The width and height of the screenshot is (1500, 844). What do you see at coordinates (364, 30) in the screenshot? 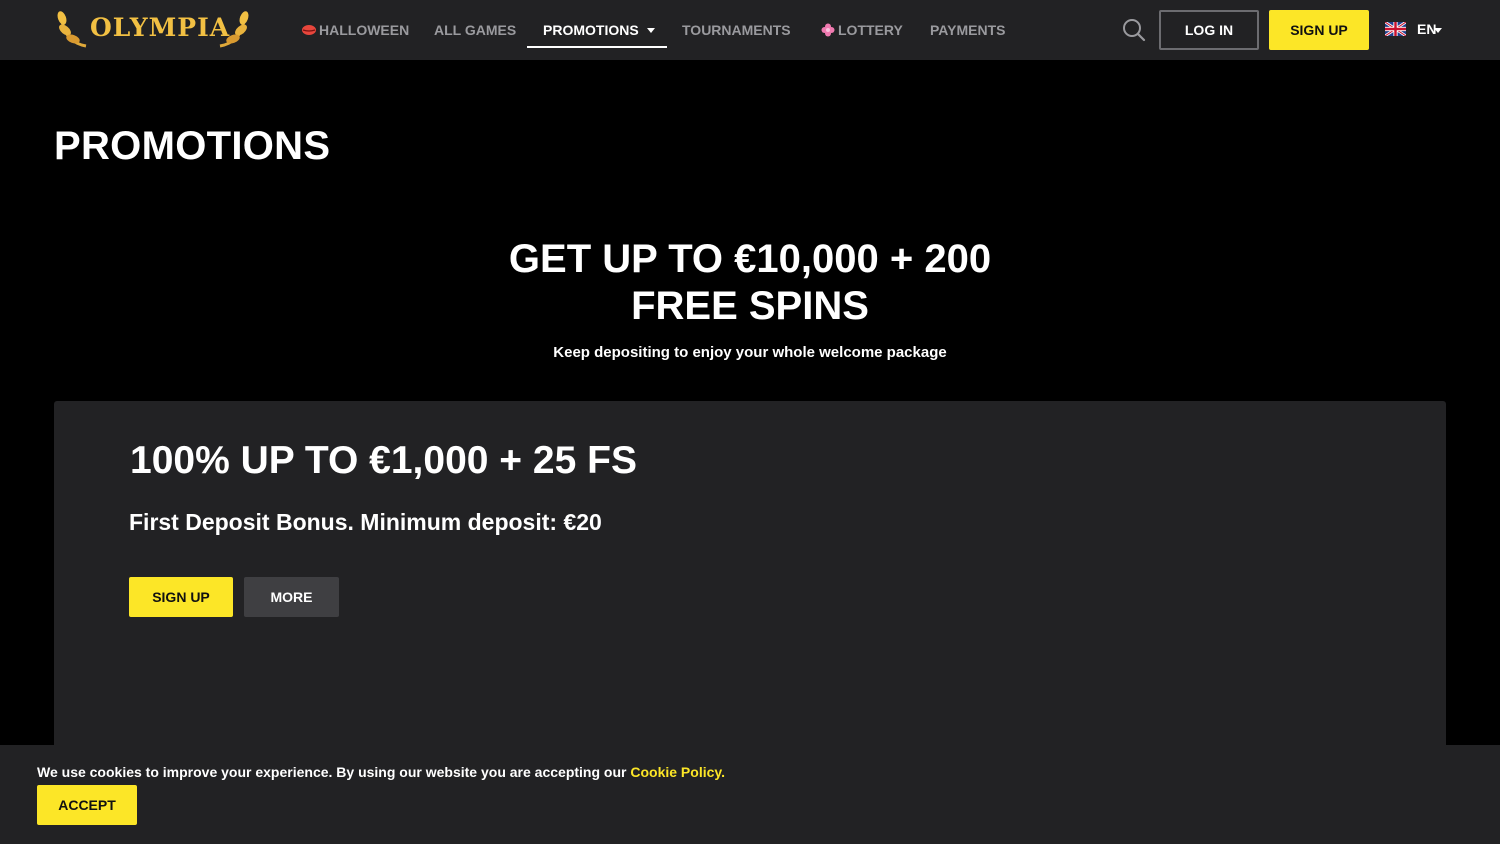
I see `nav-halloween-label: HALLOWEEN` at bounding box center [364, 30].